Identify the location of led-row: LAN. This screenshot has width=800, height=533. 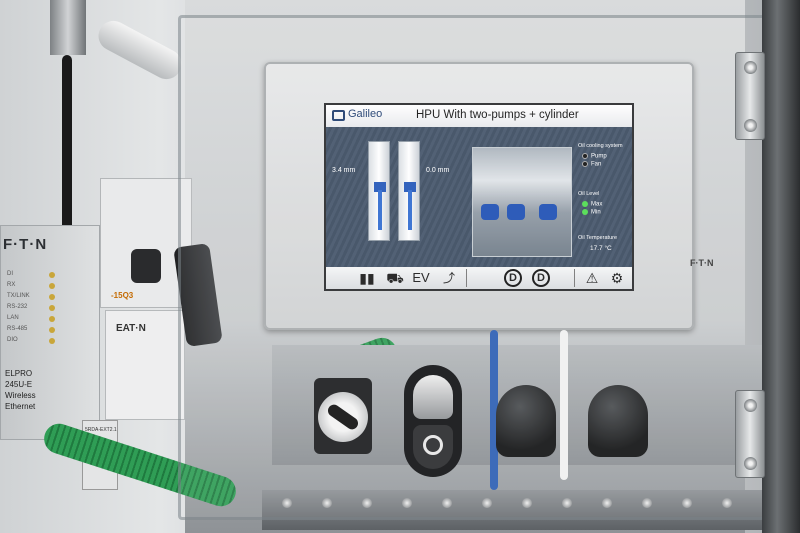
(51, 319).